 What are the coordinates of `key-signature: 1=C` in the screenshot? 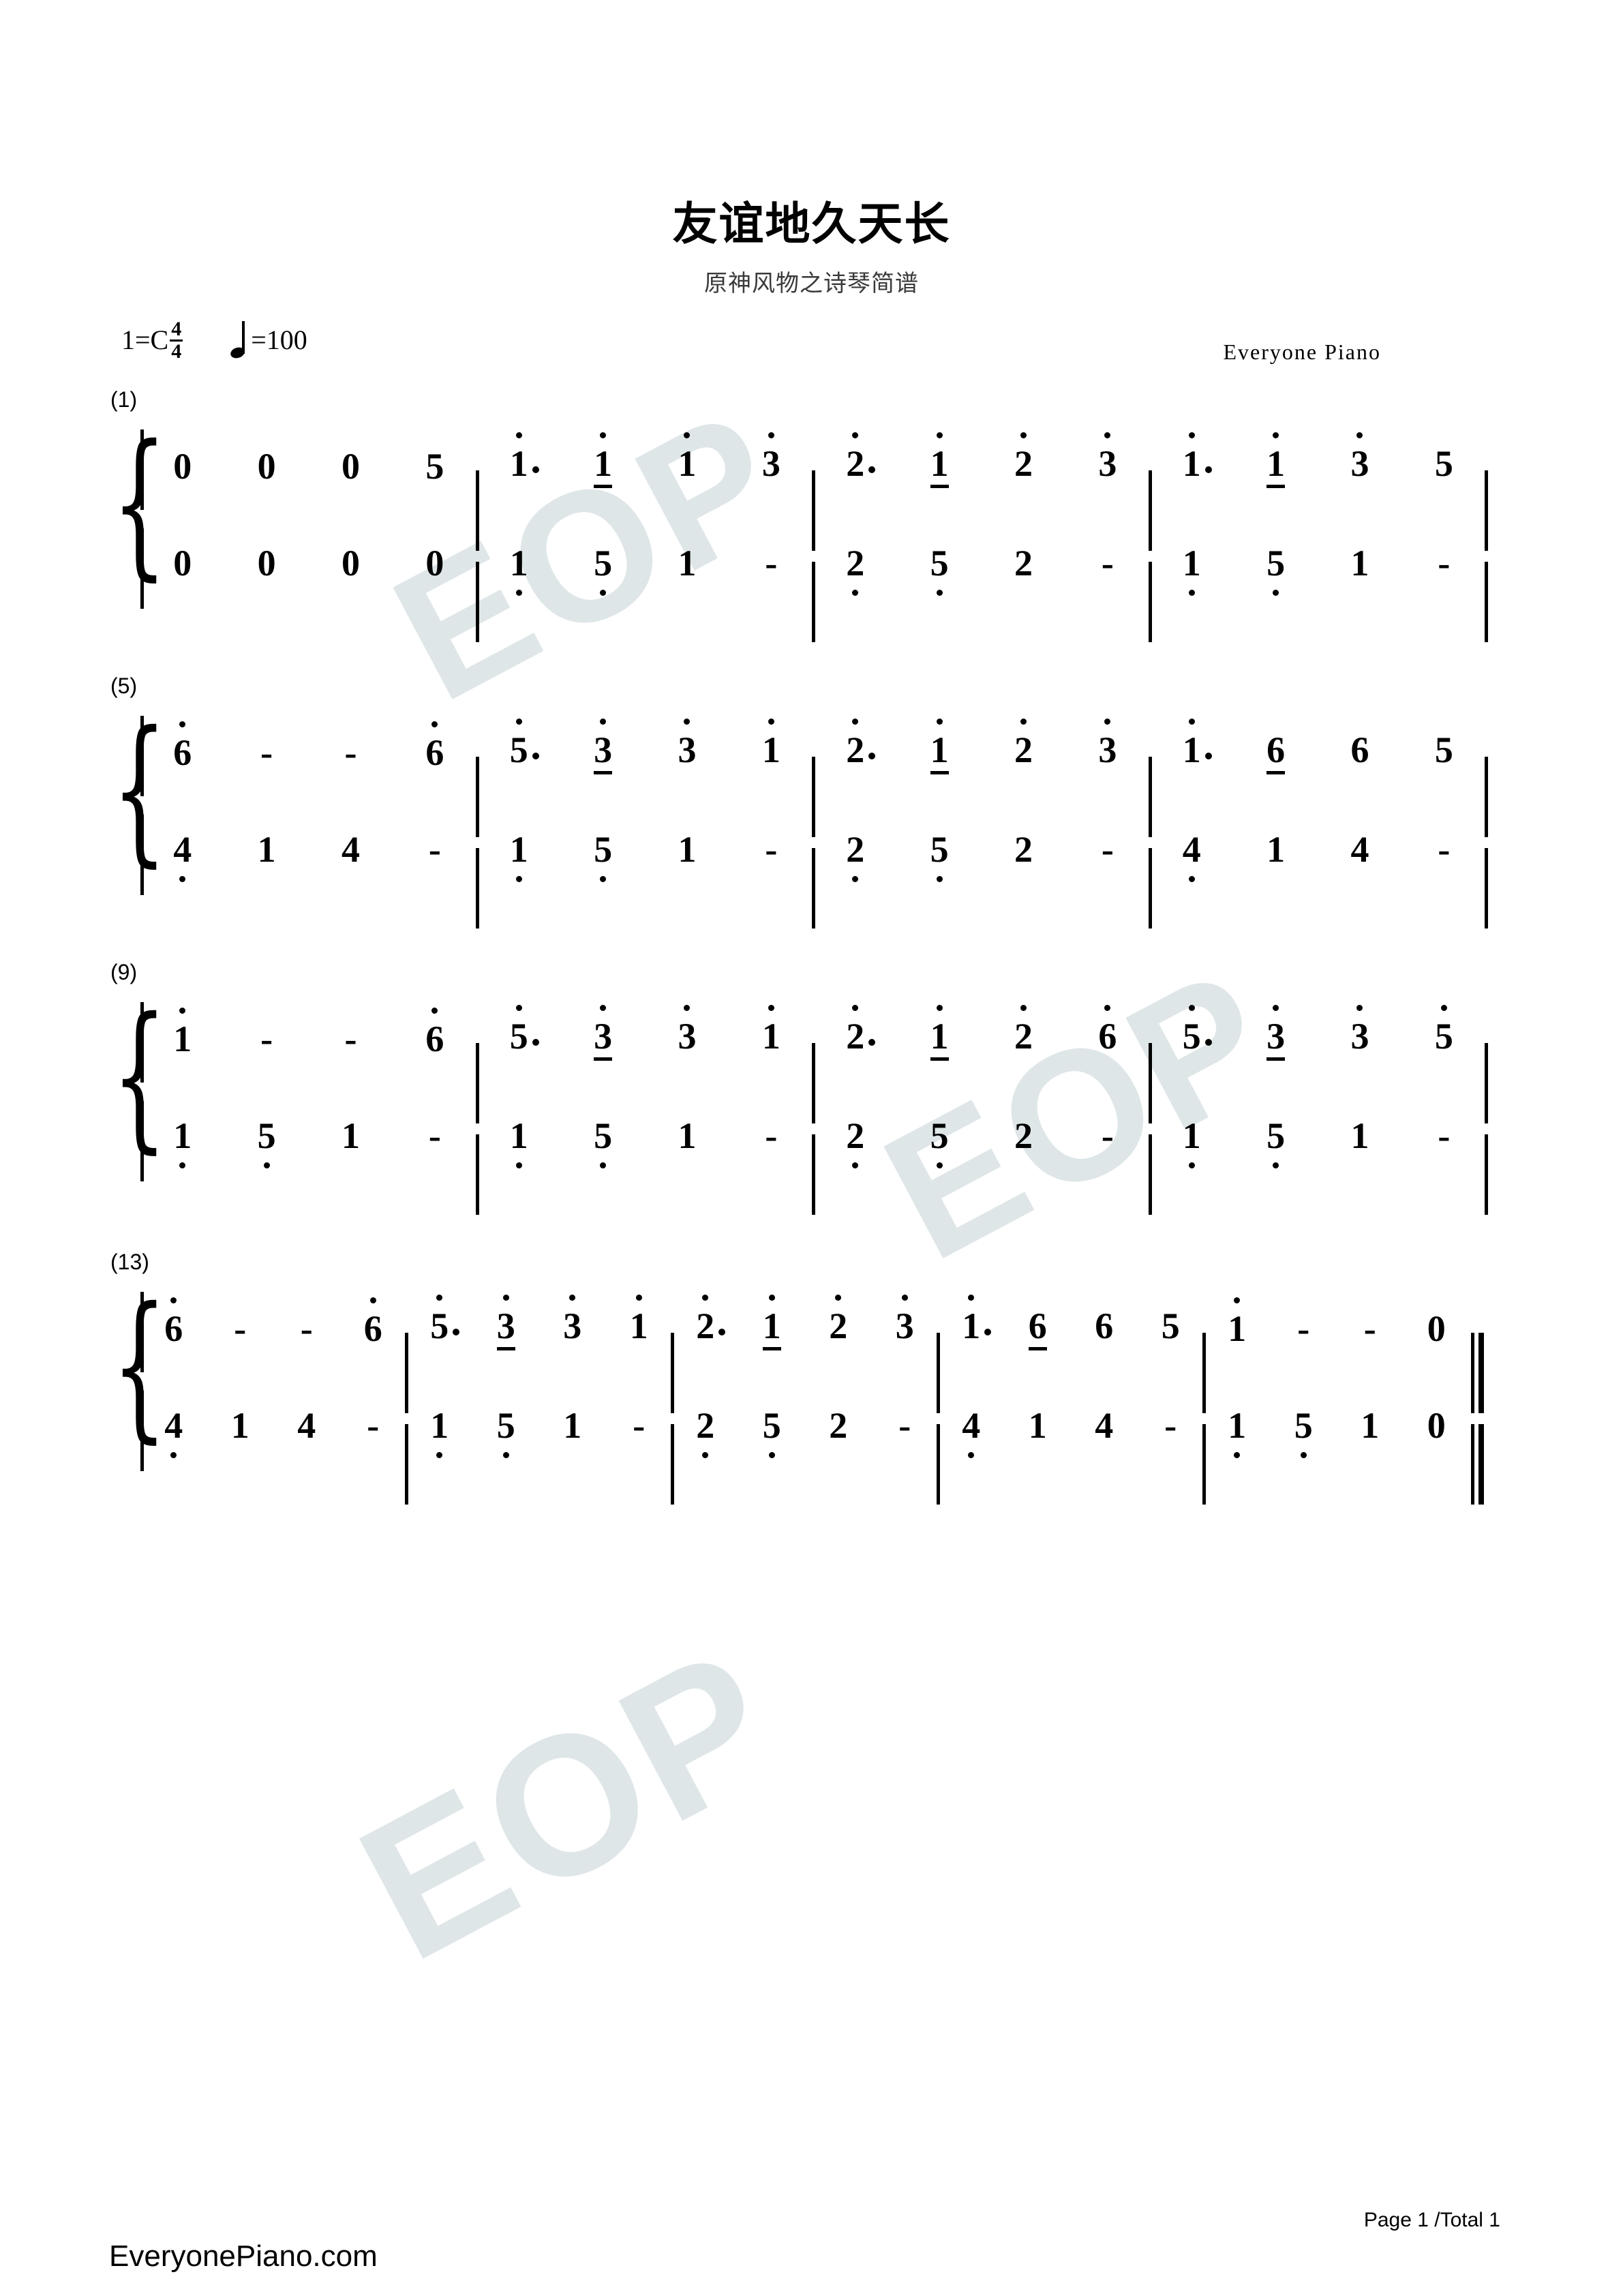 It's located at (145, 339).